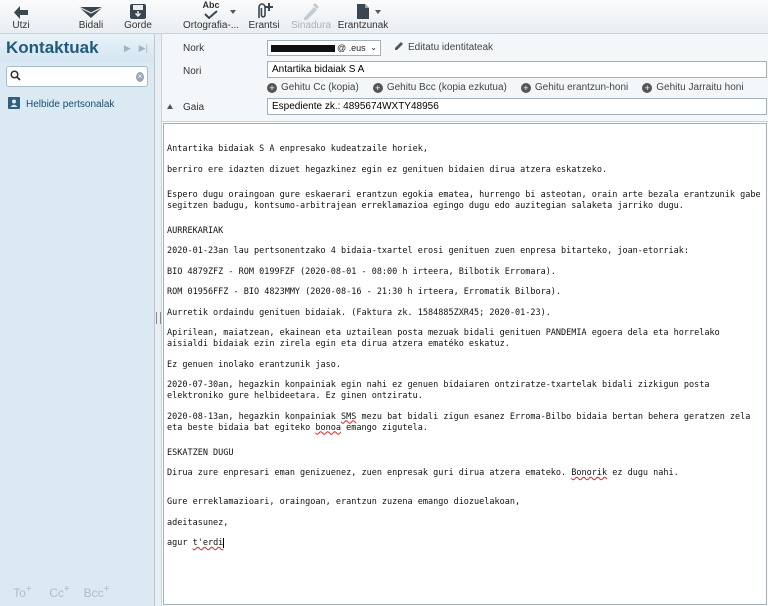  Describe the element at coordinates (373, 47) in the screenshot. I see `chevron-down-icon: ⌄` at that location.